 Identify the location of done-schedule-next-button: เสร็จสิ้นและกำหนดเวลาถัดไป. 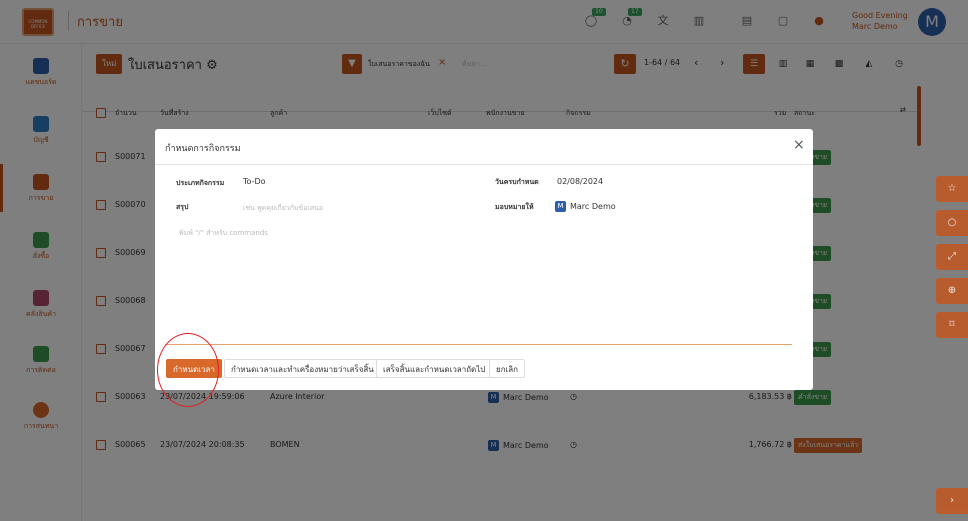
(434, 368).